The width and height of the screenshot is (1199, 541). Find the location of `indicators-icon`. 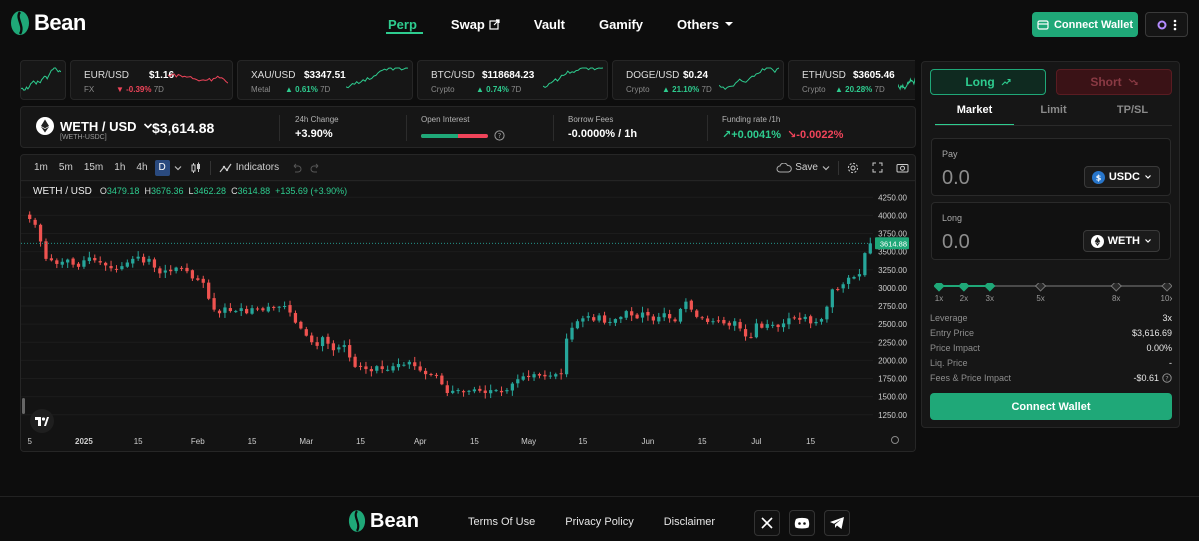

indicators-icon is located at coordinates (225, 168).